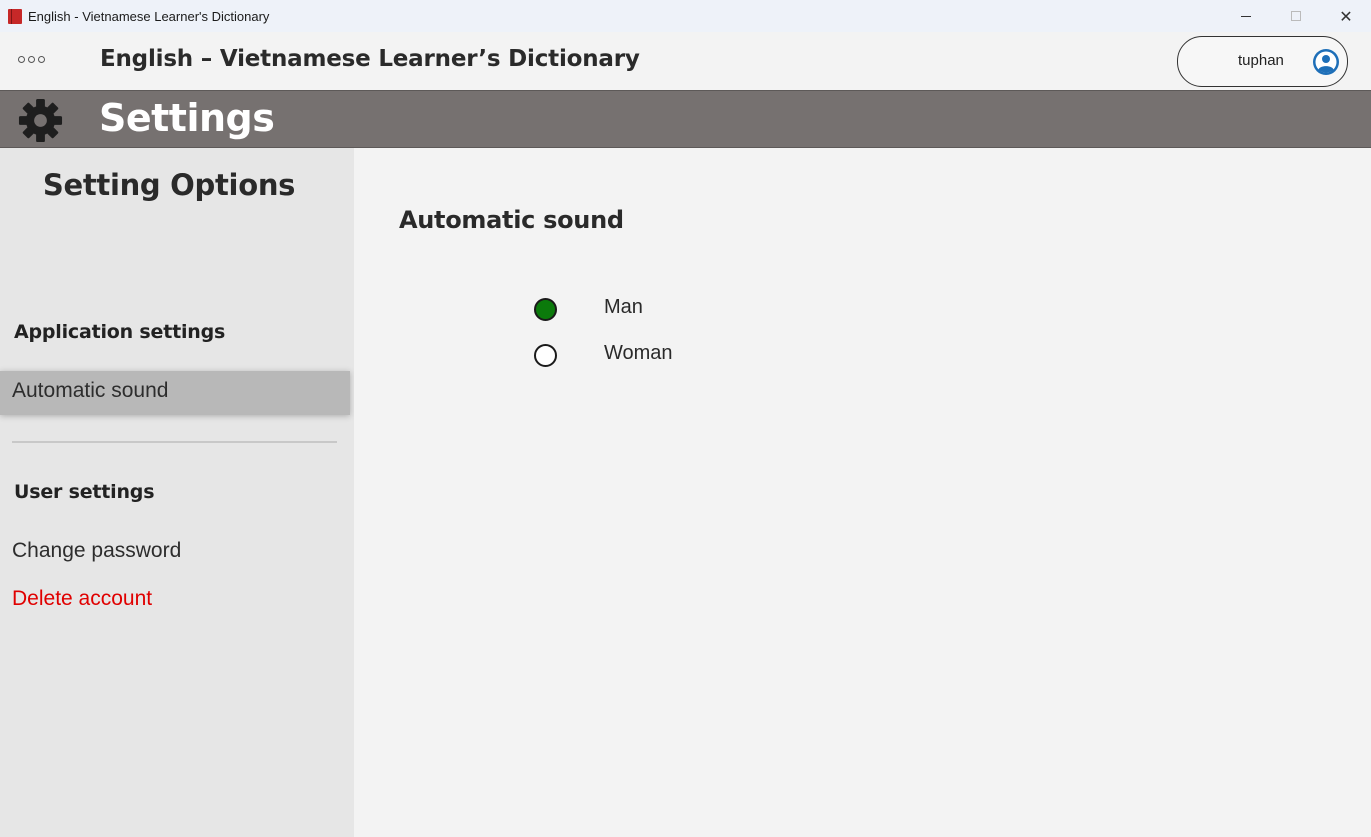 Image resolution: width=1371 pixels, height=837 pixels. What do you see at coordinates (545, 355) in the screenshot?
I see `radio-button` at bounding box center [545, 355].